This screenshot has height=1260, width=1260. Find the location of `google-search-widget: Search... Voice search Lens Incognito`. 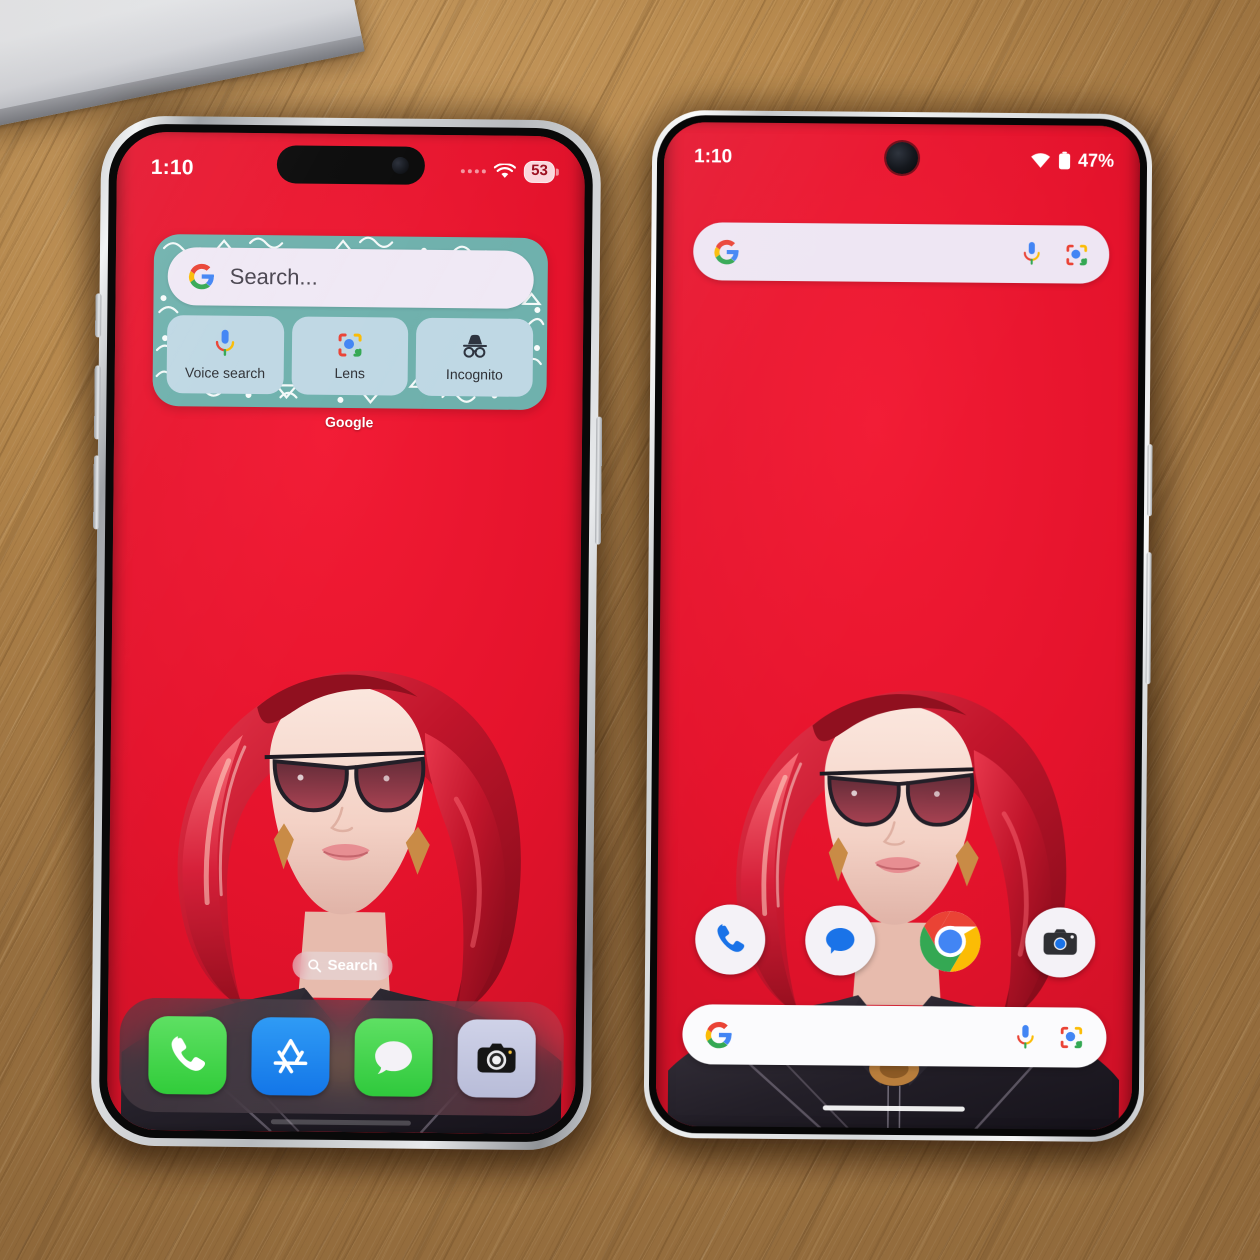

google-search-widget: Search... Voice search Lens Incognito is located at coordinates (350, 322).